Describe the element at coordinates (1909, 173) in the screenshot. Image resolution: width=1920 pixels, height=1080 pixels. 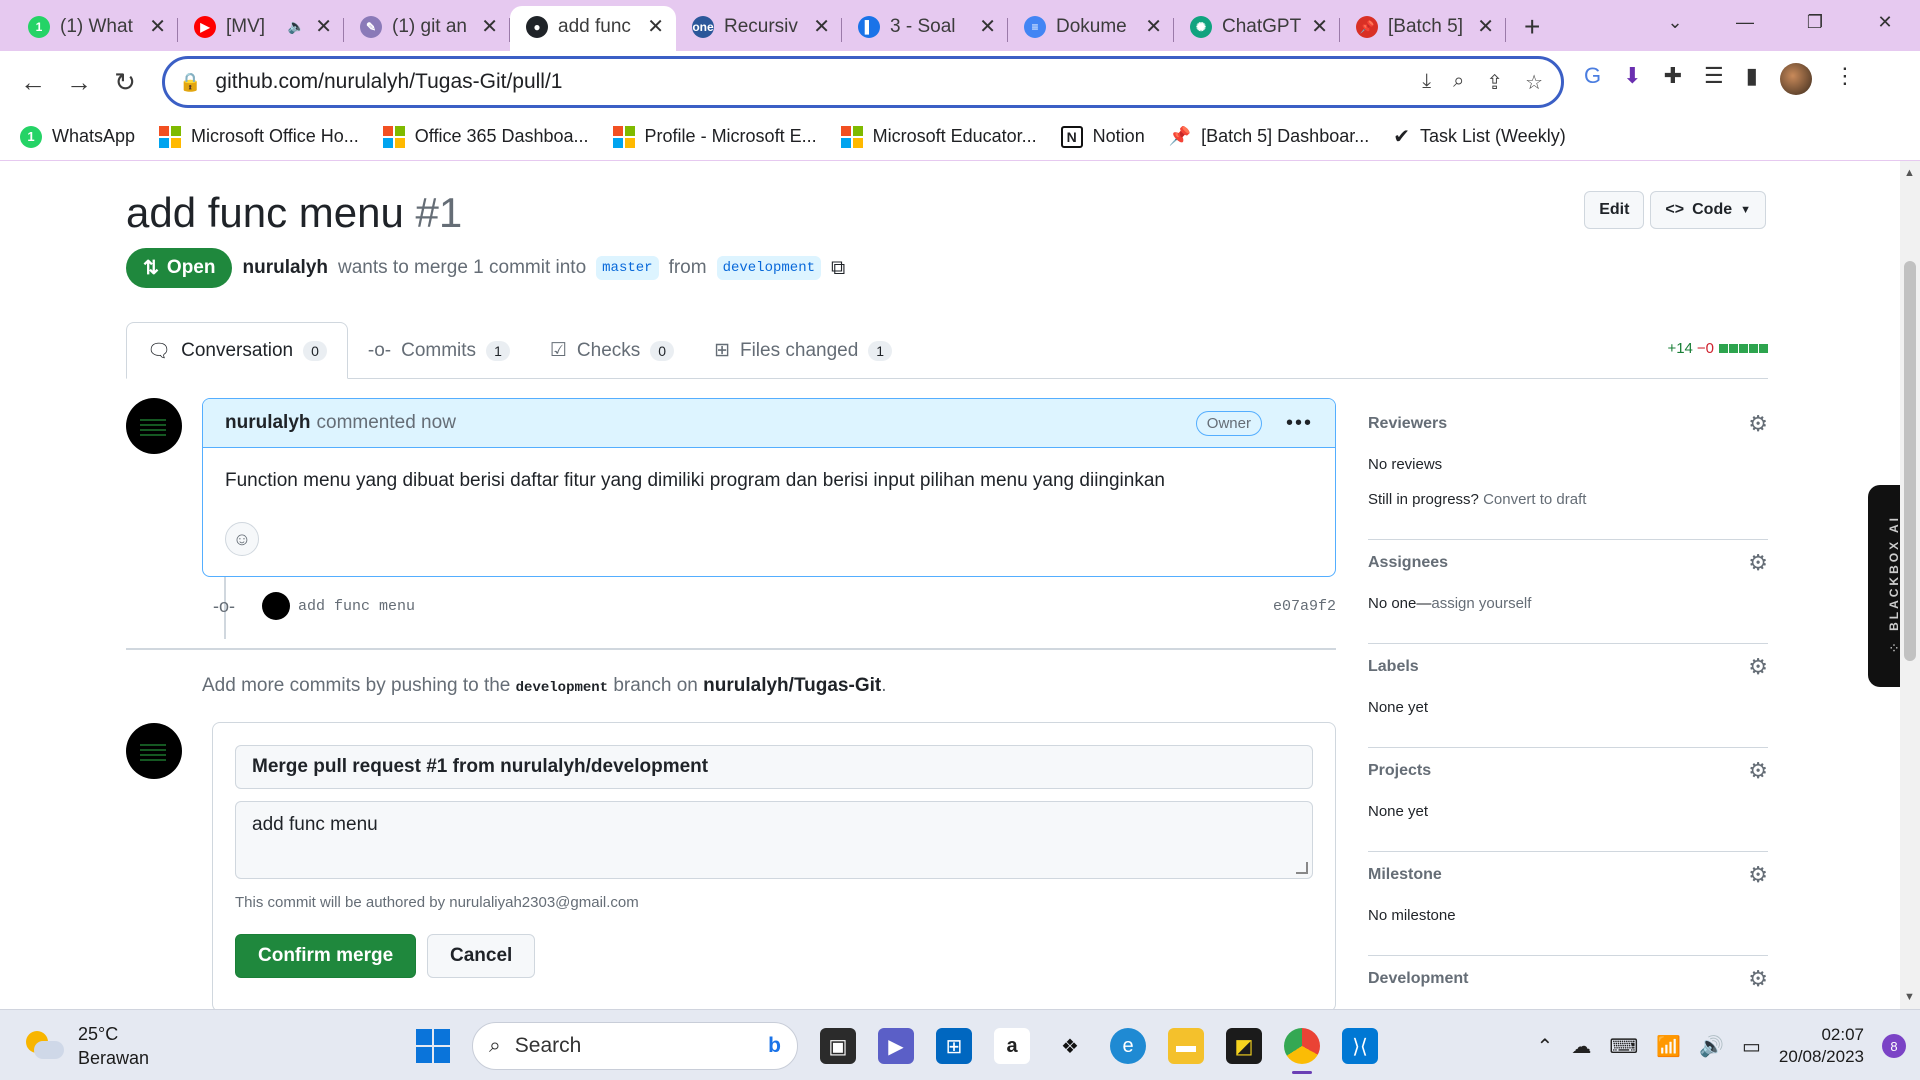
I see `scroll-up-icon: ▲` at that location.